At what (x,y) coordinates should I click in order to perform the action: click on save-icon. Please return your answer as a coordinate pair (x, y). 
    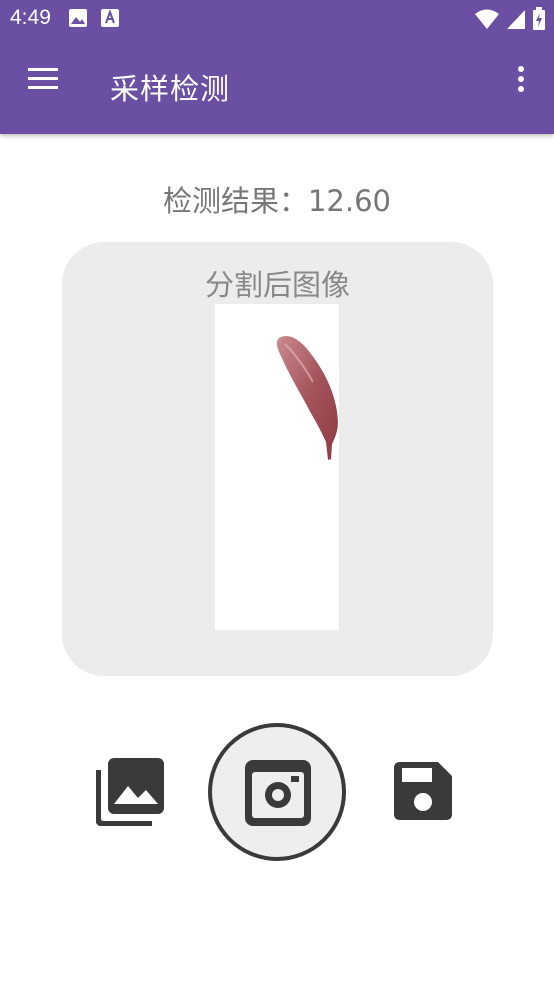
    Looking at the image, I should click on (423, 791).